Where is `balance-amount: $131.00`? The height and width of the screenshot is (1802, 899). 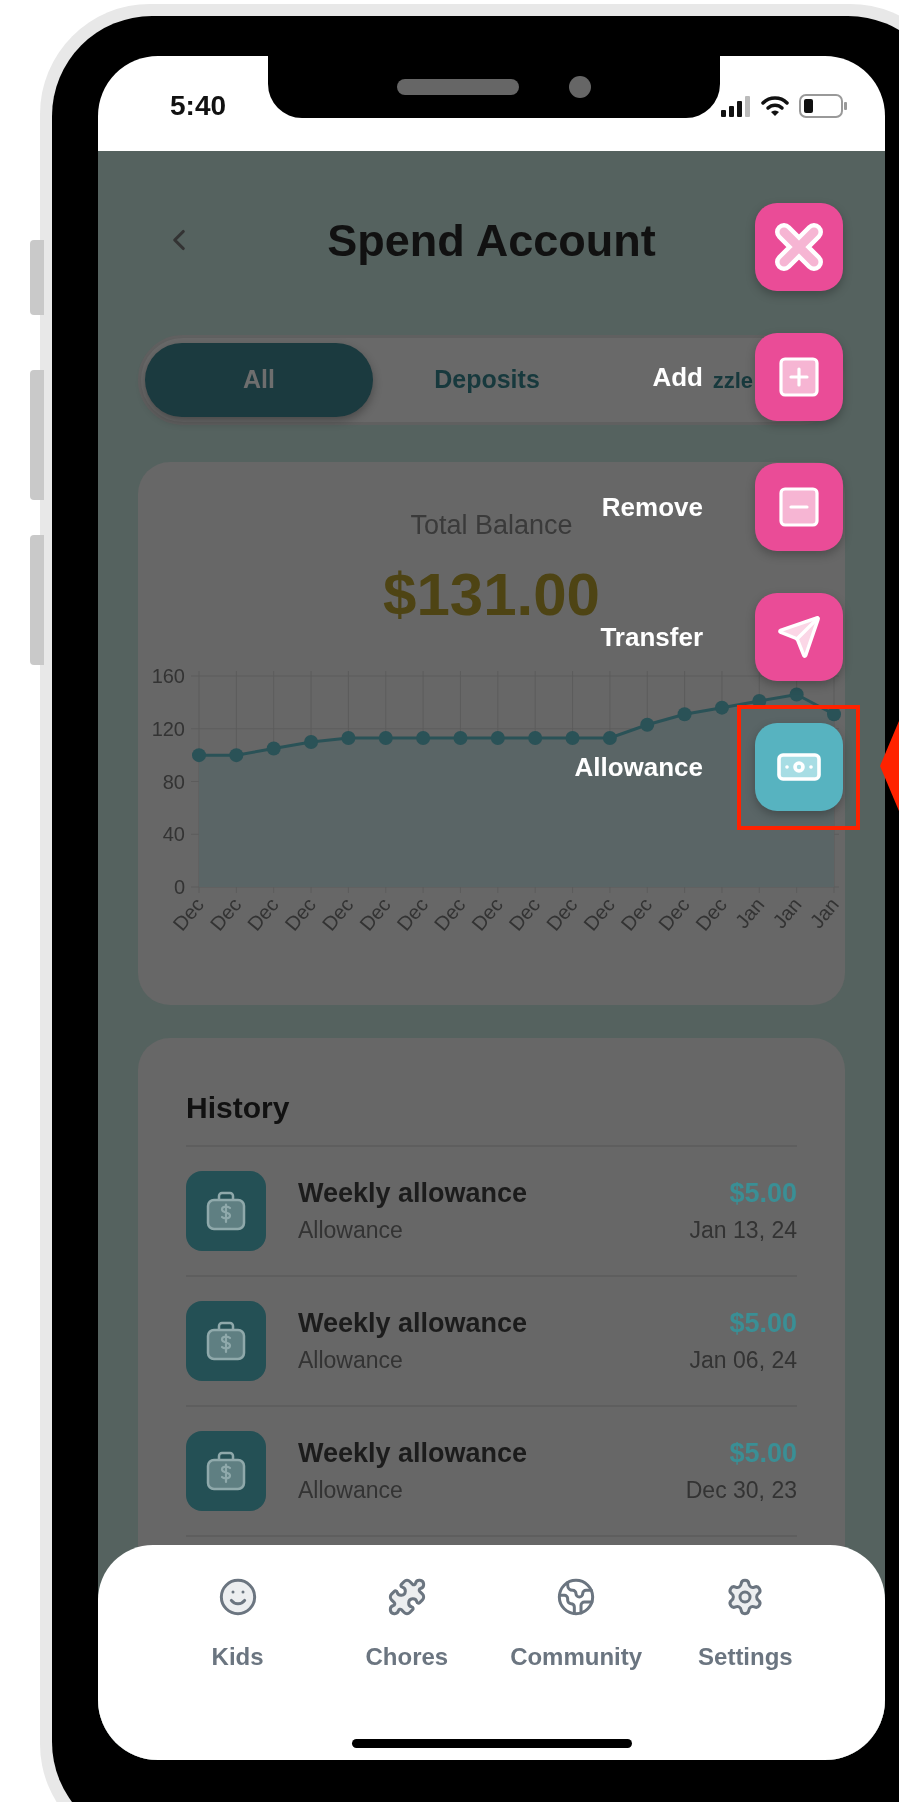
balance-amount: $131.00 is located at coordinates (491, 595).